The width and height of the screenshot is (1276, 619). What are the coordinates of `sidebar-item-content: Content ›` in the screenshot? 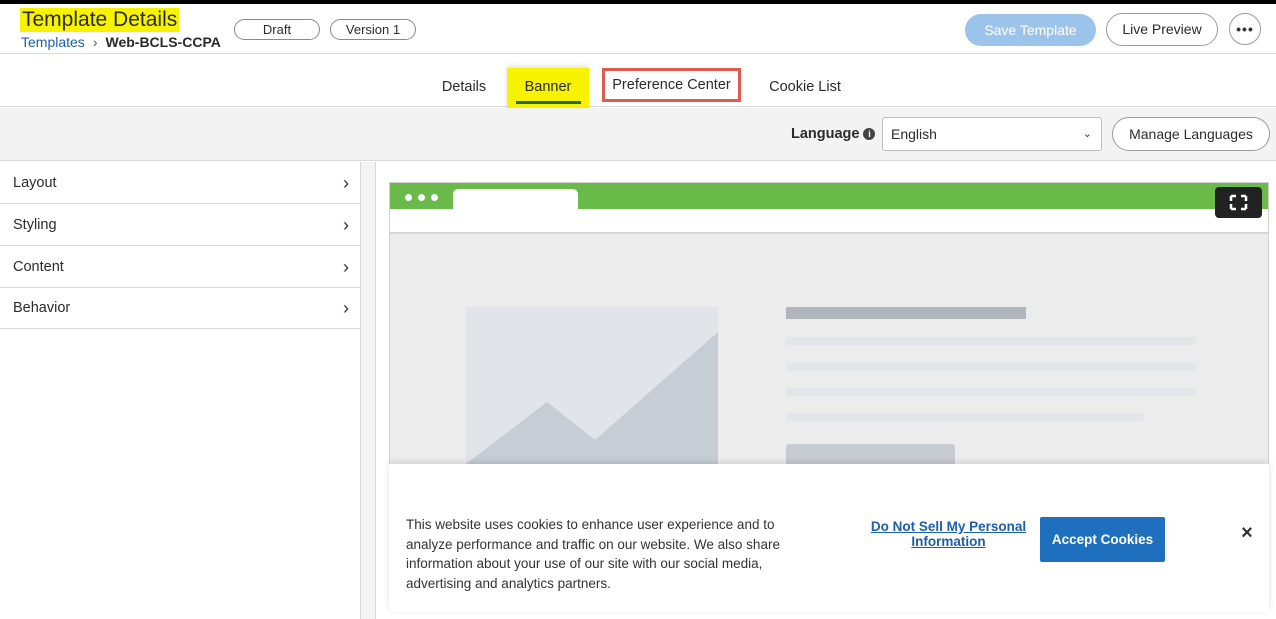 It's located at (180, 267).